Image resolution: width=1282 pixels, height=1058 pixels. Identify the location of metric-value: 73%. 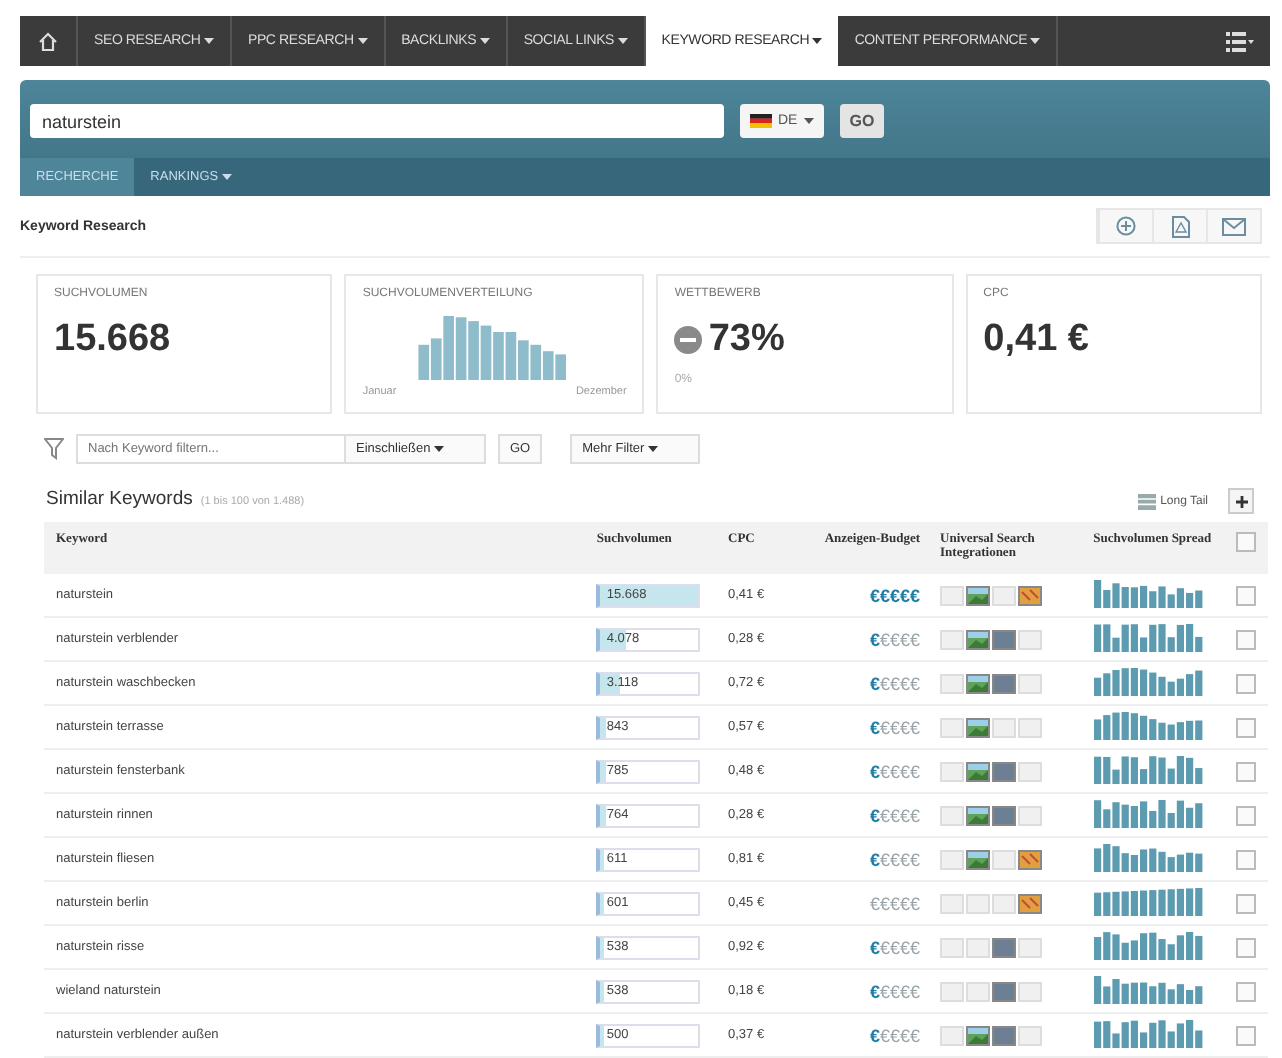
(746, 340).